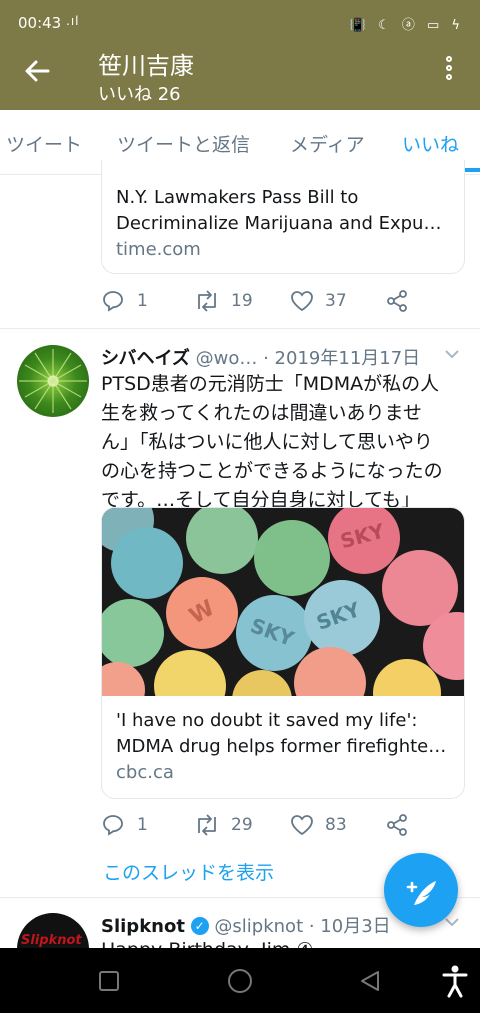  What do you see at coordinates (430, 143) in the screenshot?
I see `tab-likes: いいね` at bounding box center [430, 143].